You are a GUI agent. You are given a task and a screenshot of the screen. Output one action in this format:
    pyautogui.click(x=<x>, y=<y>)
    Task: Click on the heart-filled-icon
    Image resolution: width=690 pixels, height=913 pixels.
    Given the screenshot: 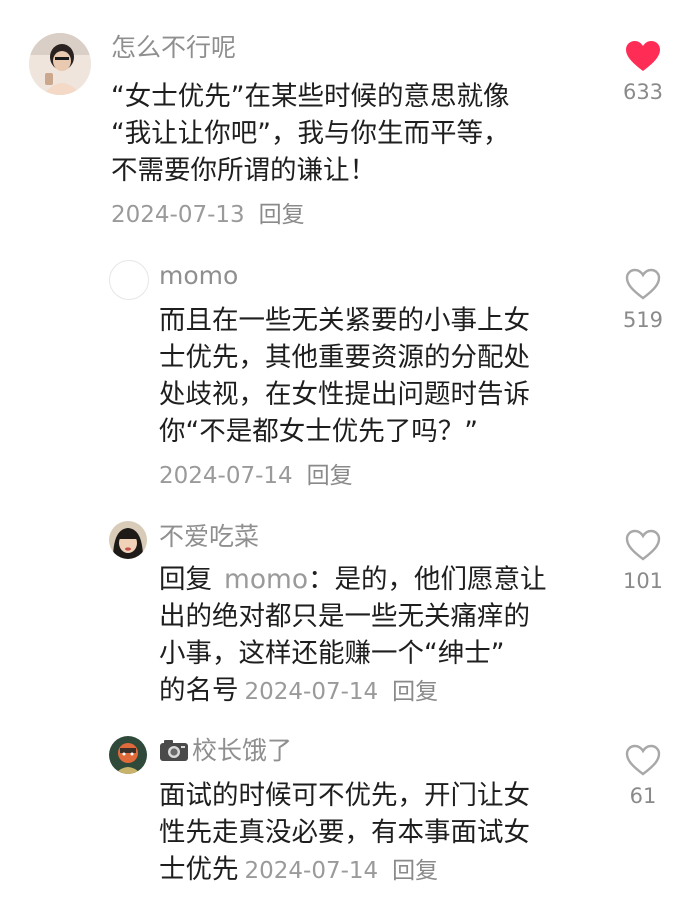 What is the action you would take?
    pyautogui.click(x=643, y=56)
    